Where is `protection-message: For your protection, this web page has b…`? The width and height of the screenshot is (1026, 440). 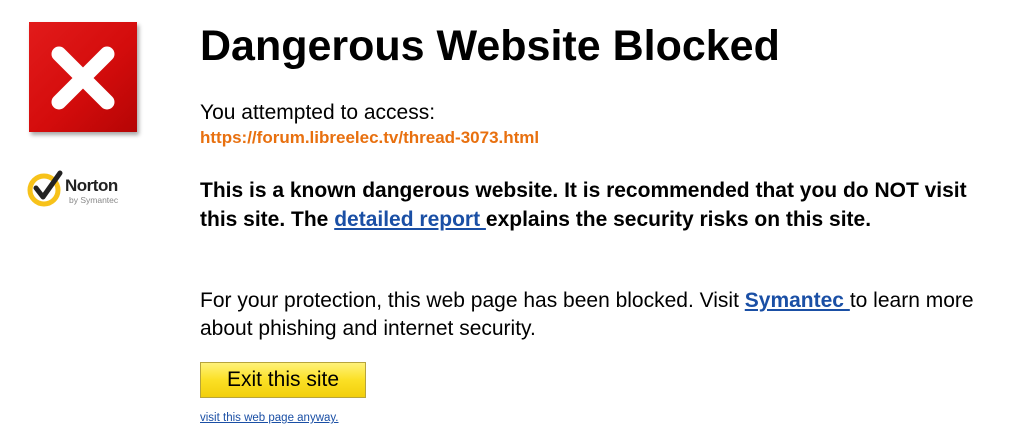
protection-message: For your protection, this web page has b… is located at coordinates (600, 315).